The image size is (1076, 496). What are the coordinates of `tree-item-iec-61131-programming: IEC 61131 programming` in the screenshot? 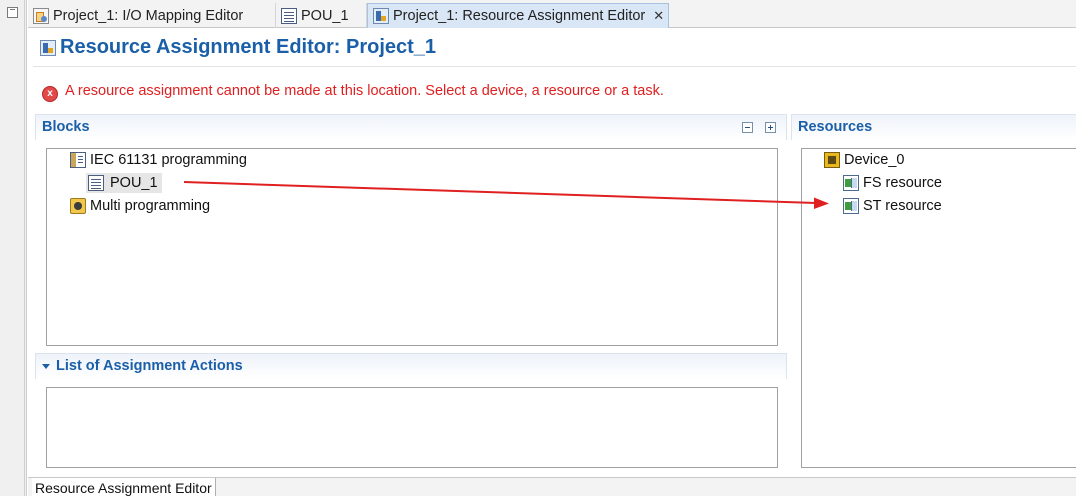 It's located at (158, 160).